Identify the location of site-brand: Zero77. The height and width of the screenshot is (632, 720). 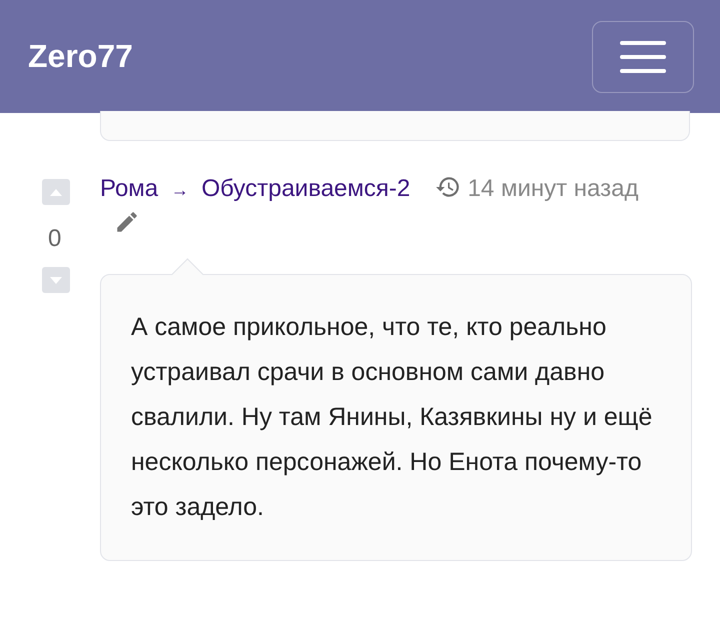
(80, 56).